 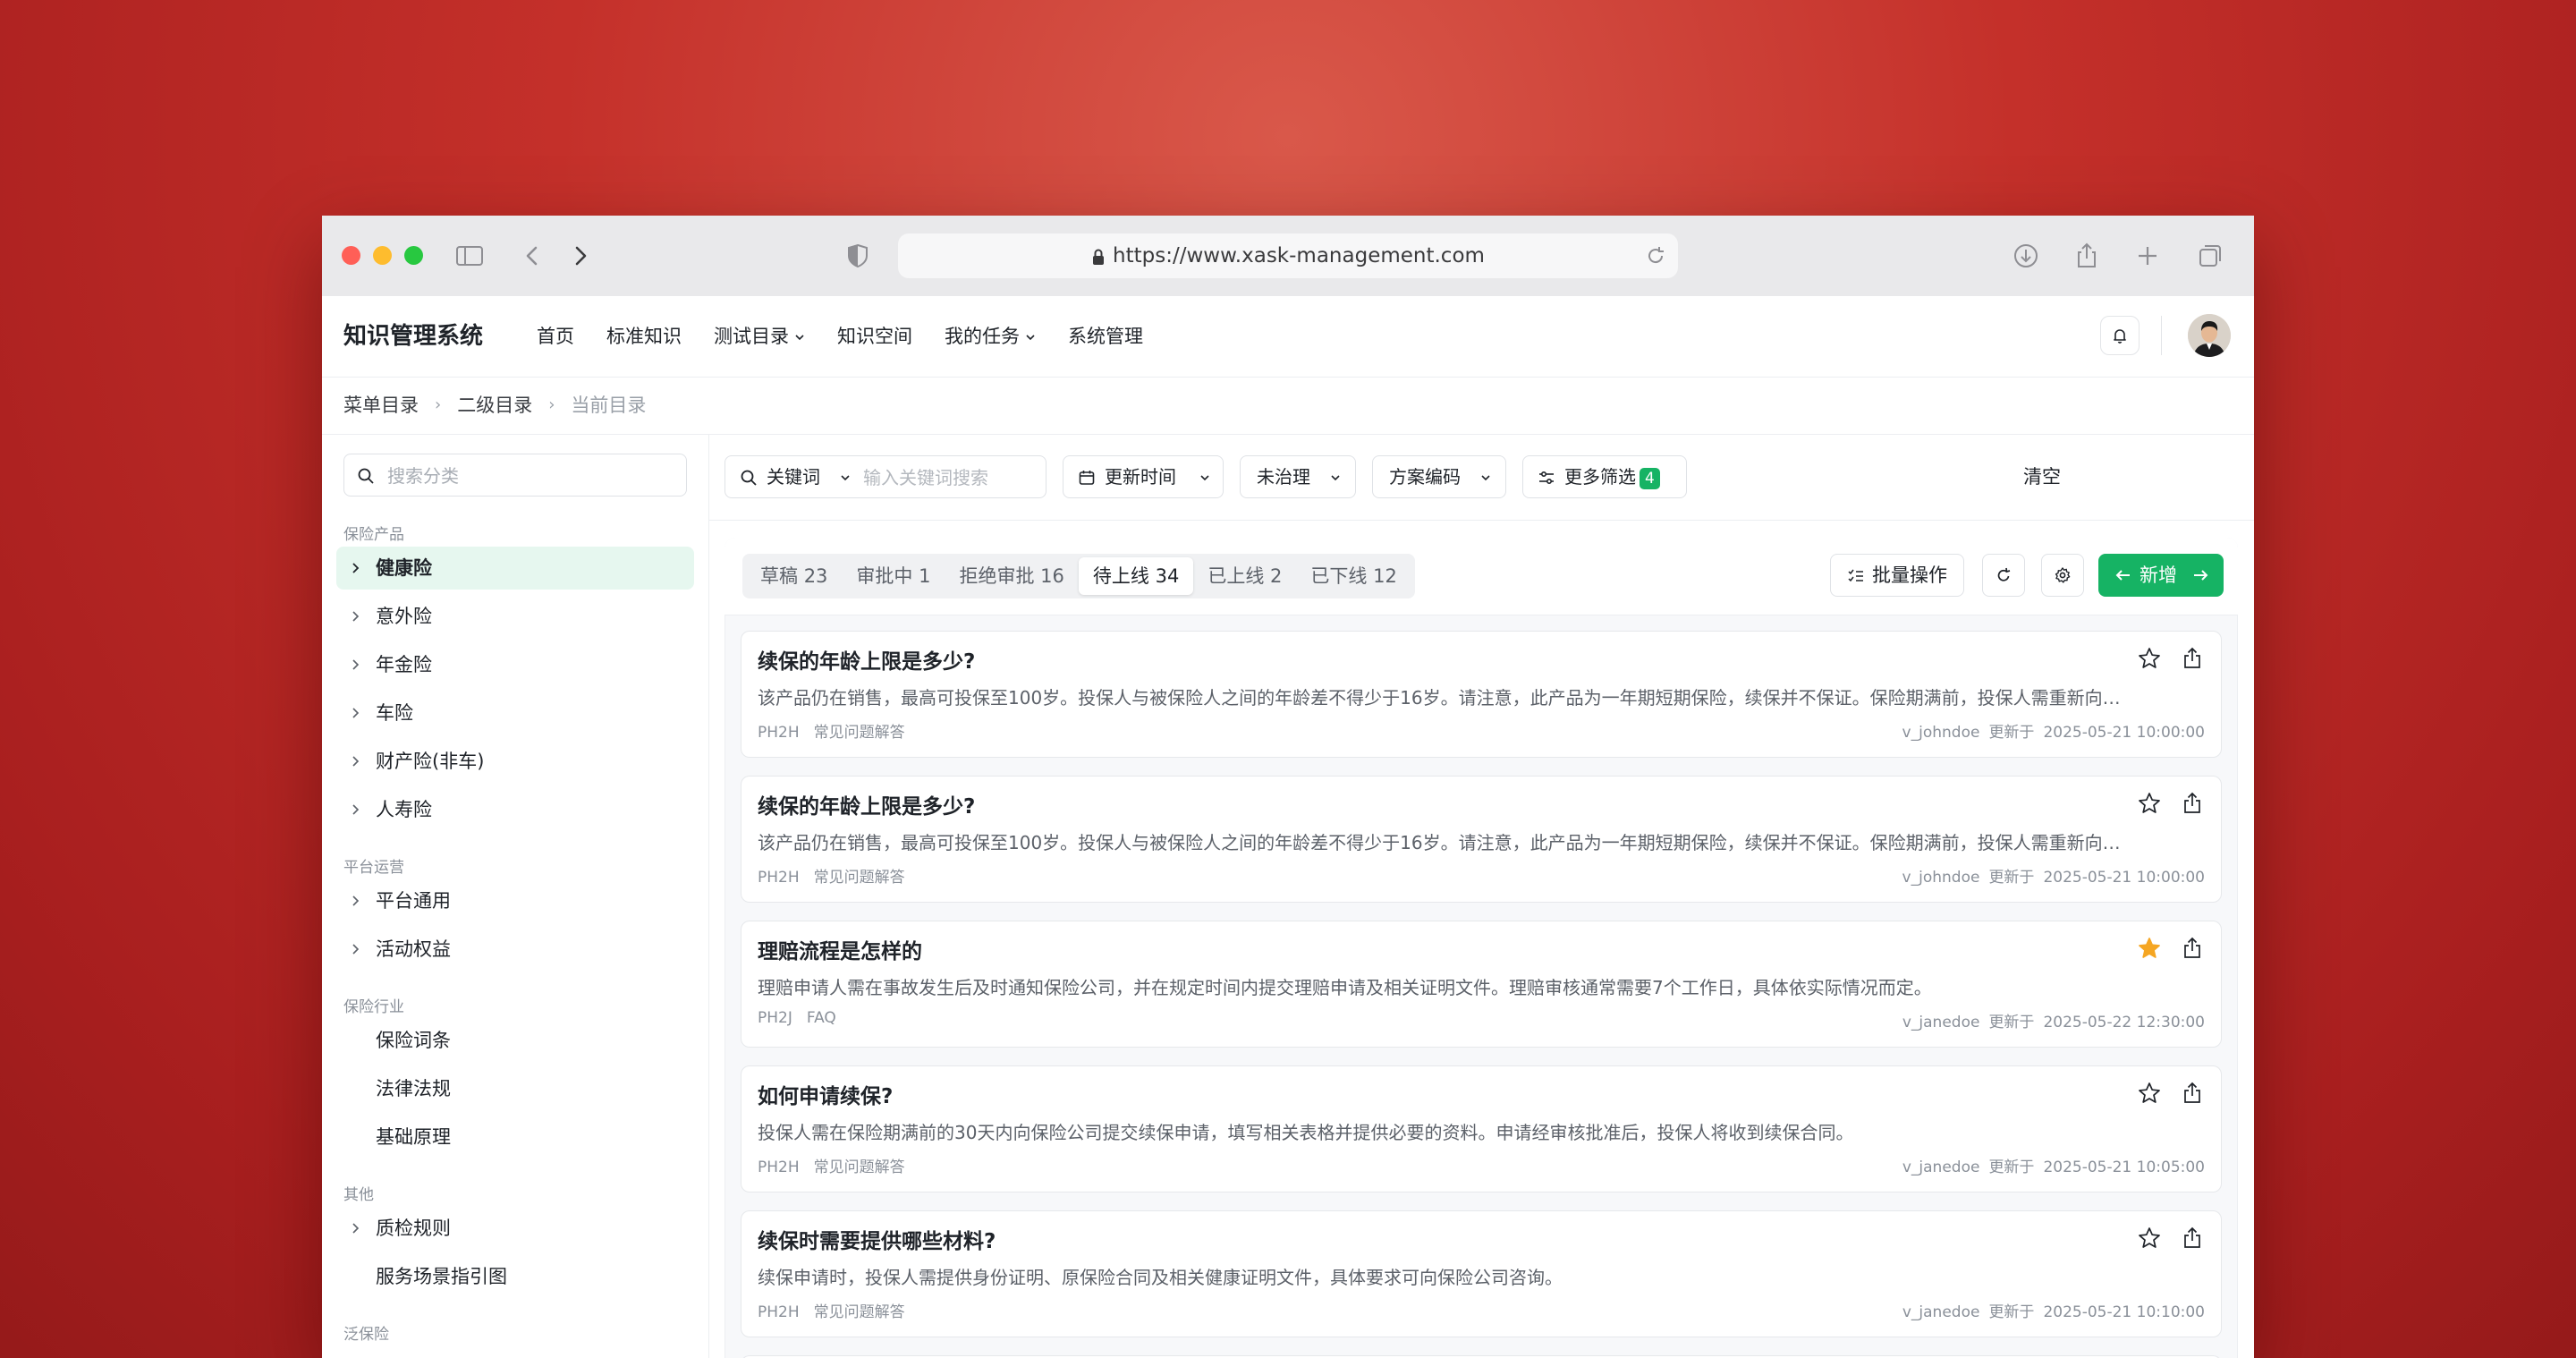 I want to click on top-nav: 首页 标准知识 测试目录 知识空间 我的任务 系统管理, so click(x=856, y=336).